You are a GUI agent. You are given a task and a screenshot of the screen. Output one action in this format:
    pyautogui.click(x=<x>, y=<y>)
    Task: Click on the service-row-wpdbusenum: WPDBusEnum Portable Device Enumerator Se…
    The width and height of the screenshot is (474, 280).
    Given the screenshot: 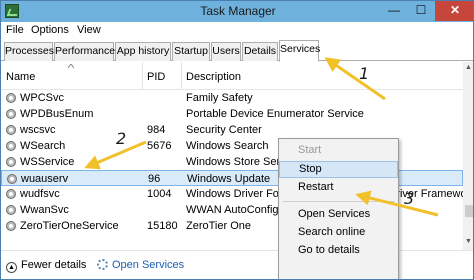 What is the action you would take?
    pyautogui.click(x=232, y=114)
    